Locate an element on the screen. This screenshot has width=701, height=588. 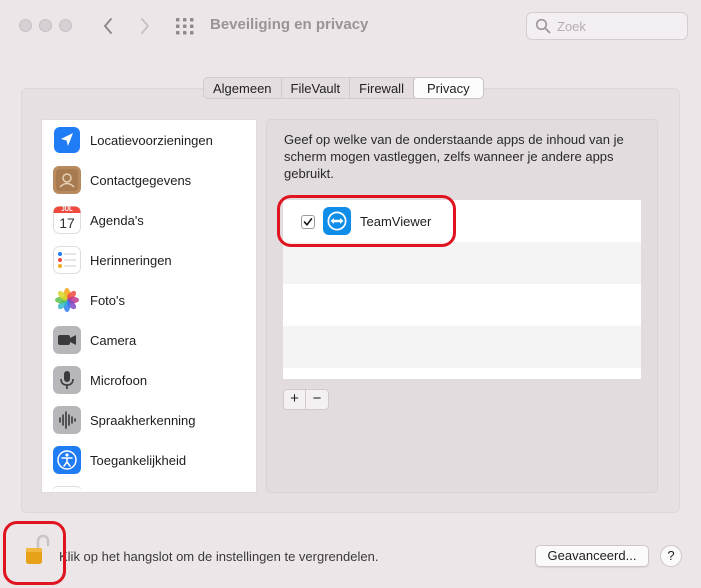
forward-button is located at coordinates (145, 26).